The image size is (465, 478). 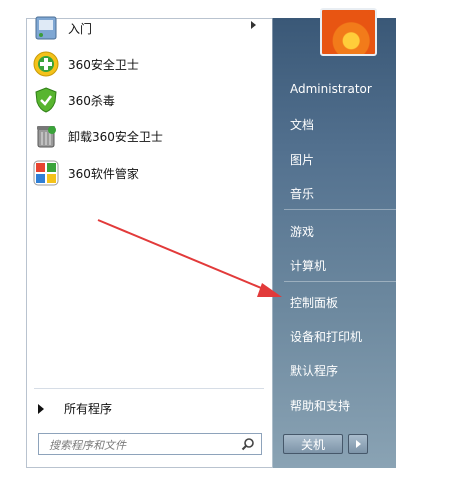 I want to click on annotation-arrow-icon, so click(x=189, y=258).